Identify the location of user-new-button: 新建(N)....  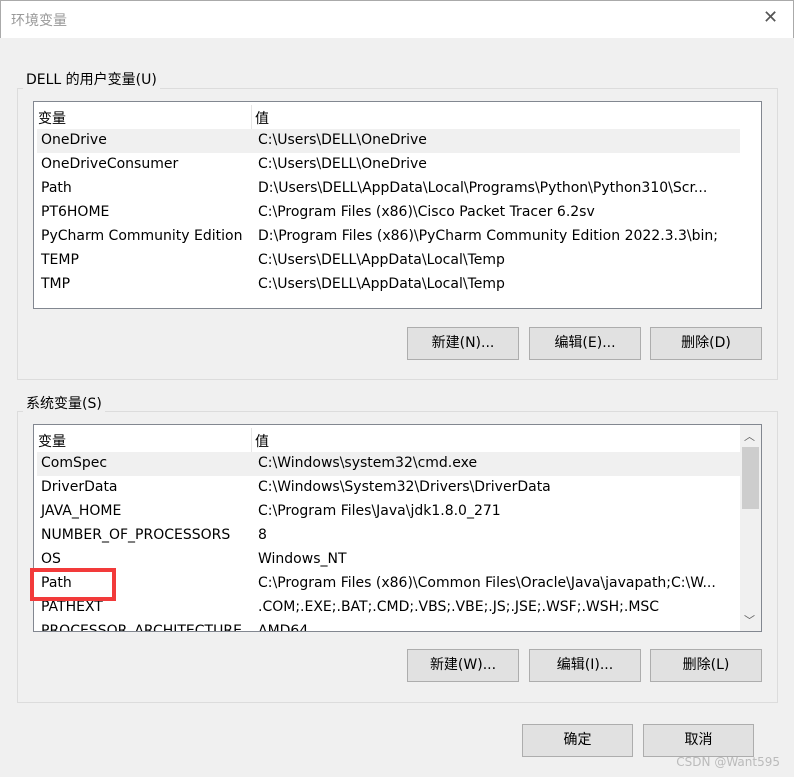
(463, 343).